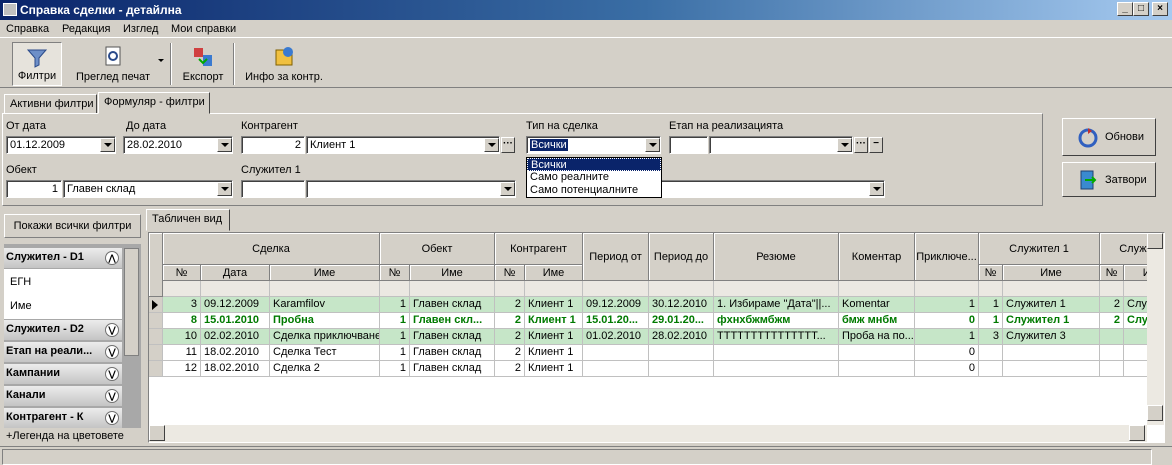 The height and width of the screenshot is (465, 1172). What do you see at coordinates (113, 64) in the screenshot?
I see `print-preview-button: Преглед печат` at bounding box center [113, 64].